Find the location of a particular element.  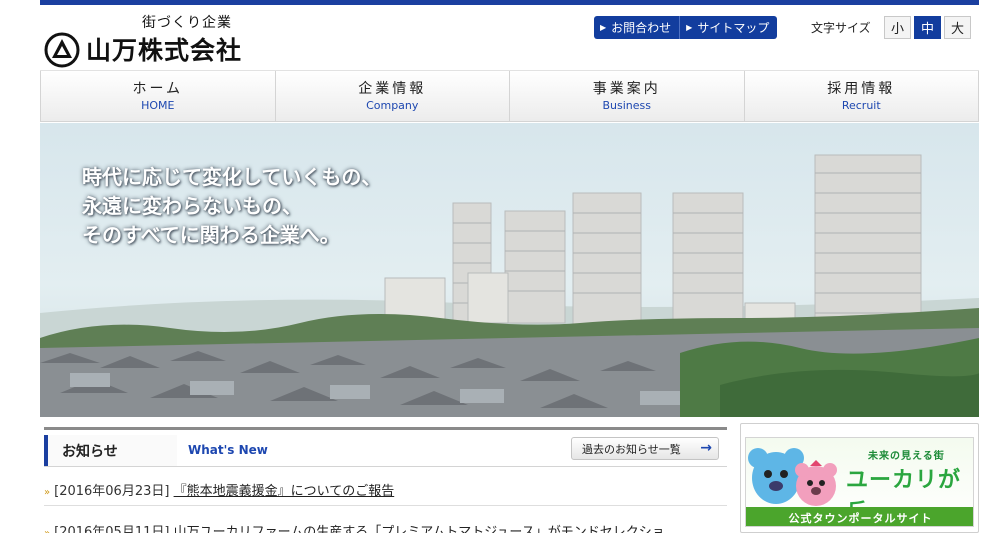

company-name: 山万株式会社 is located at coordinates (164, 50).